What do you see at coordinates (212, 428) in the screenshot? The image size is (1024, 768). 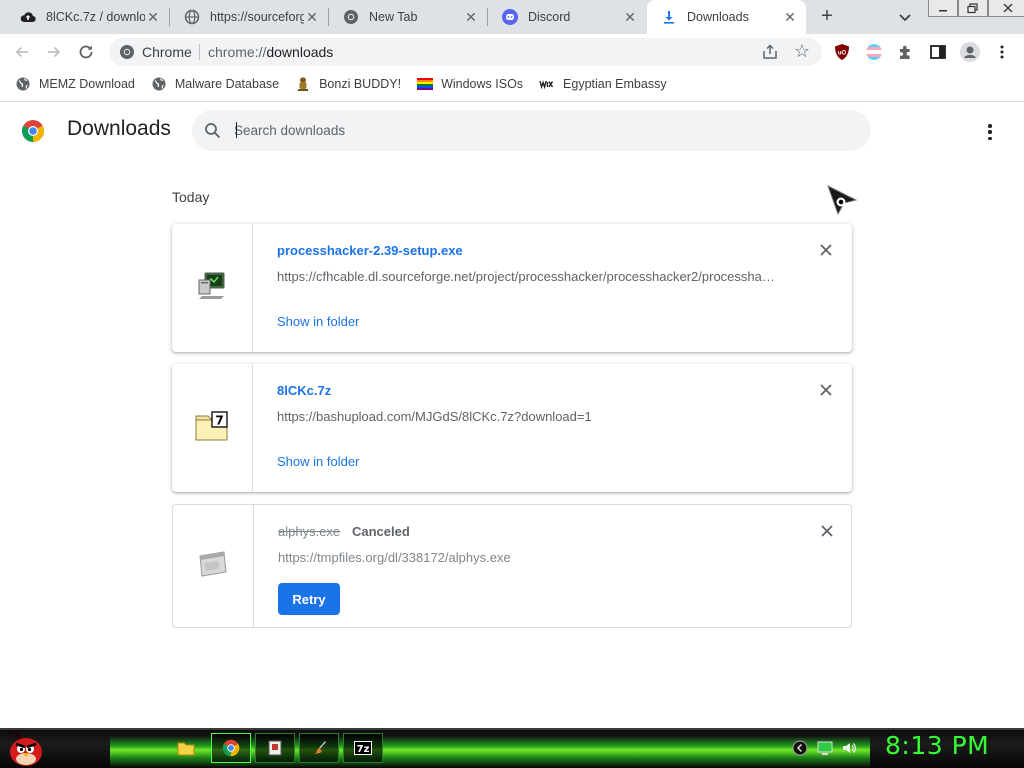 I see `7z-archive-icon: 7` at bounding box center [212, 428].